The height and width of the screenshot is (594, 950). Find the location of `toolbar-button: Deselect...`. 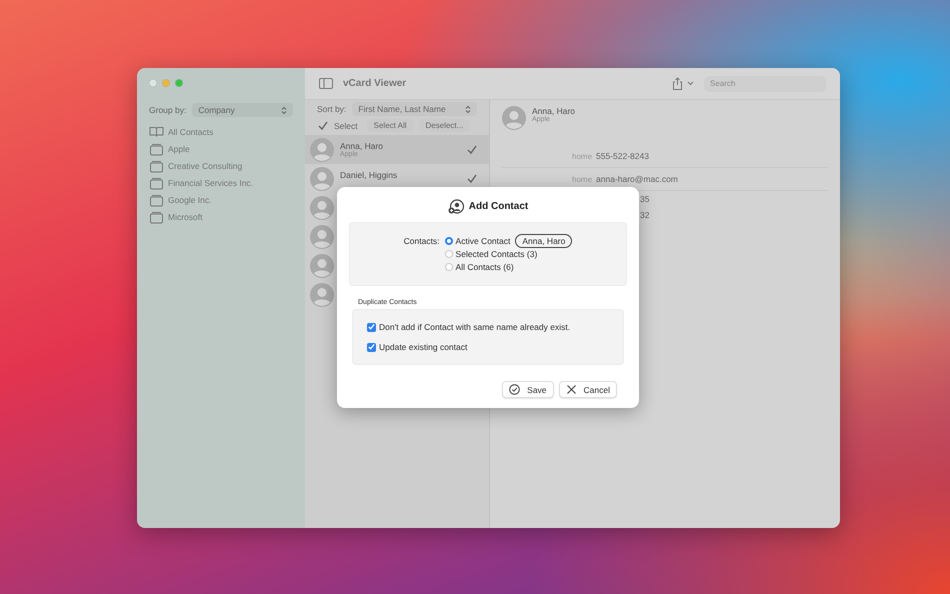

toolbar-button: Deselect... is located at coordinates (444, 125).